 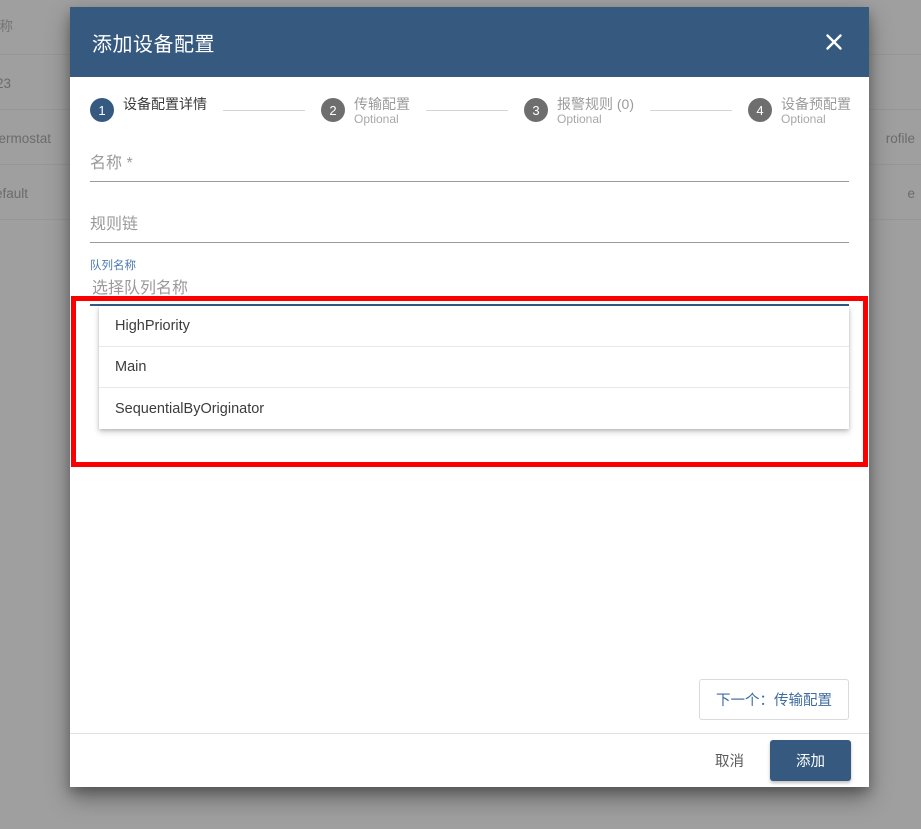 I want to click on queue-name-dropdown-panel: HighPriority Main SequentialByOriginator, so click(x=474, y=367).